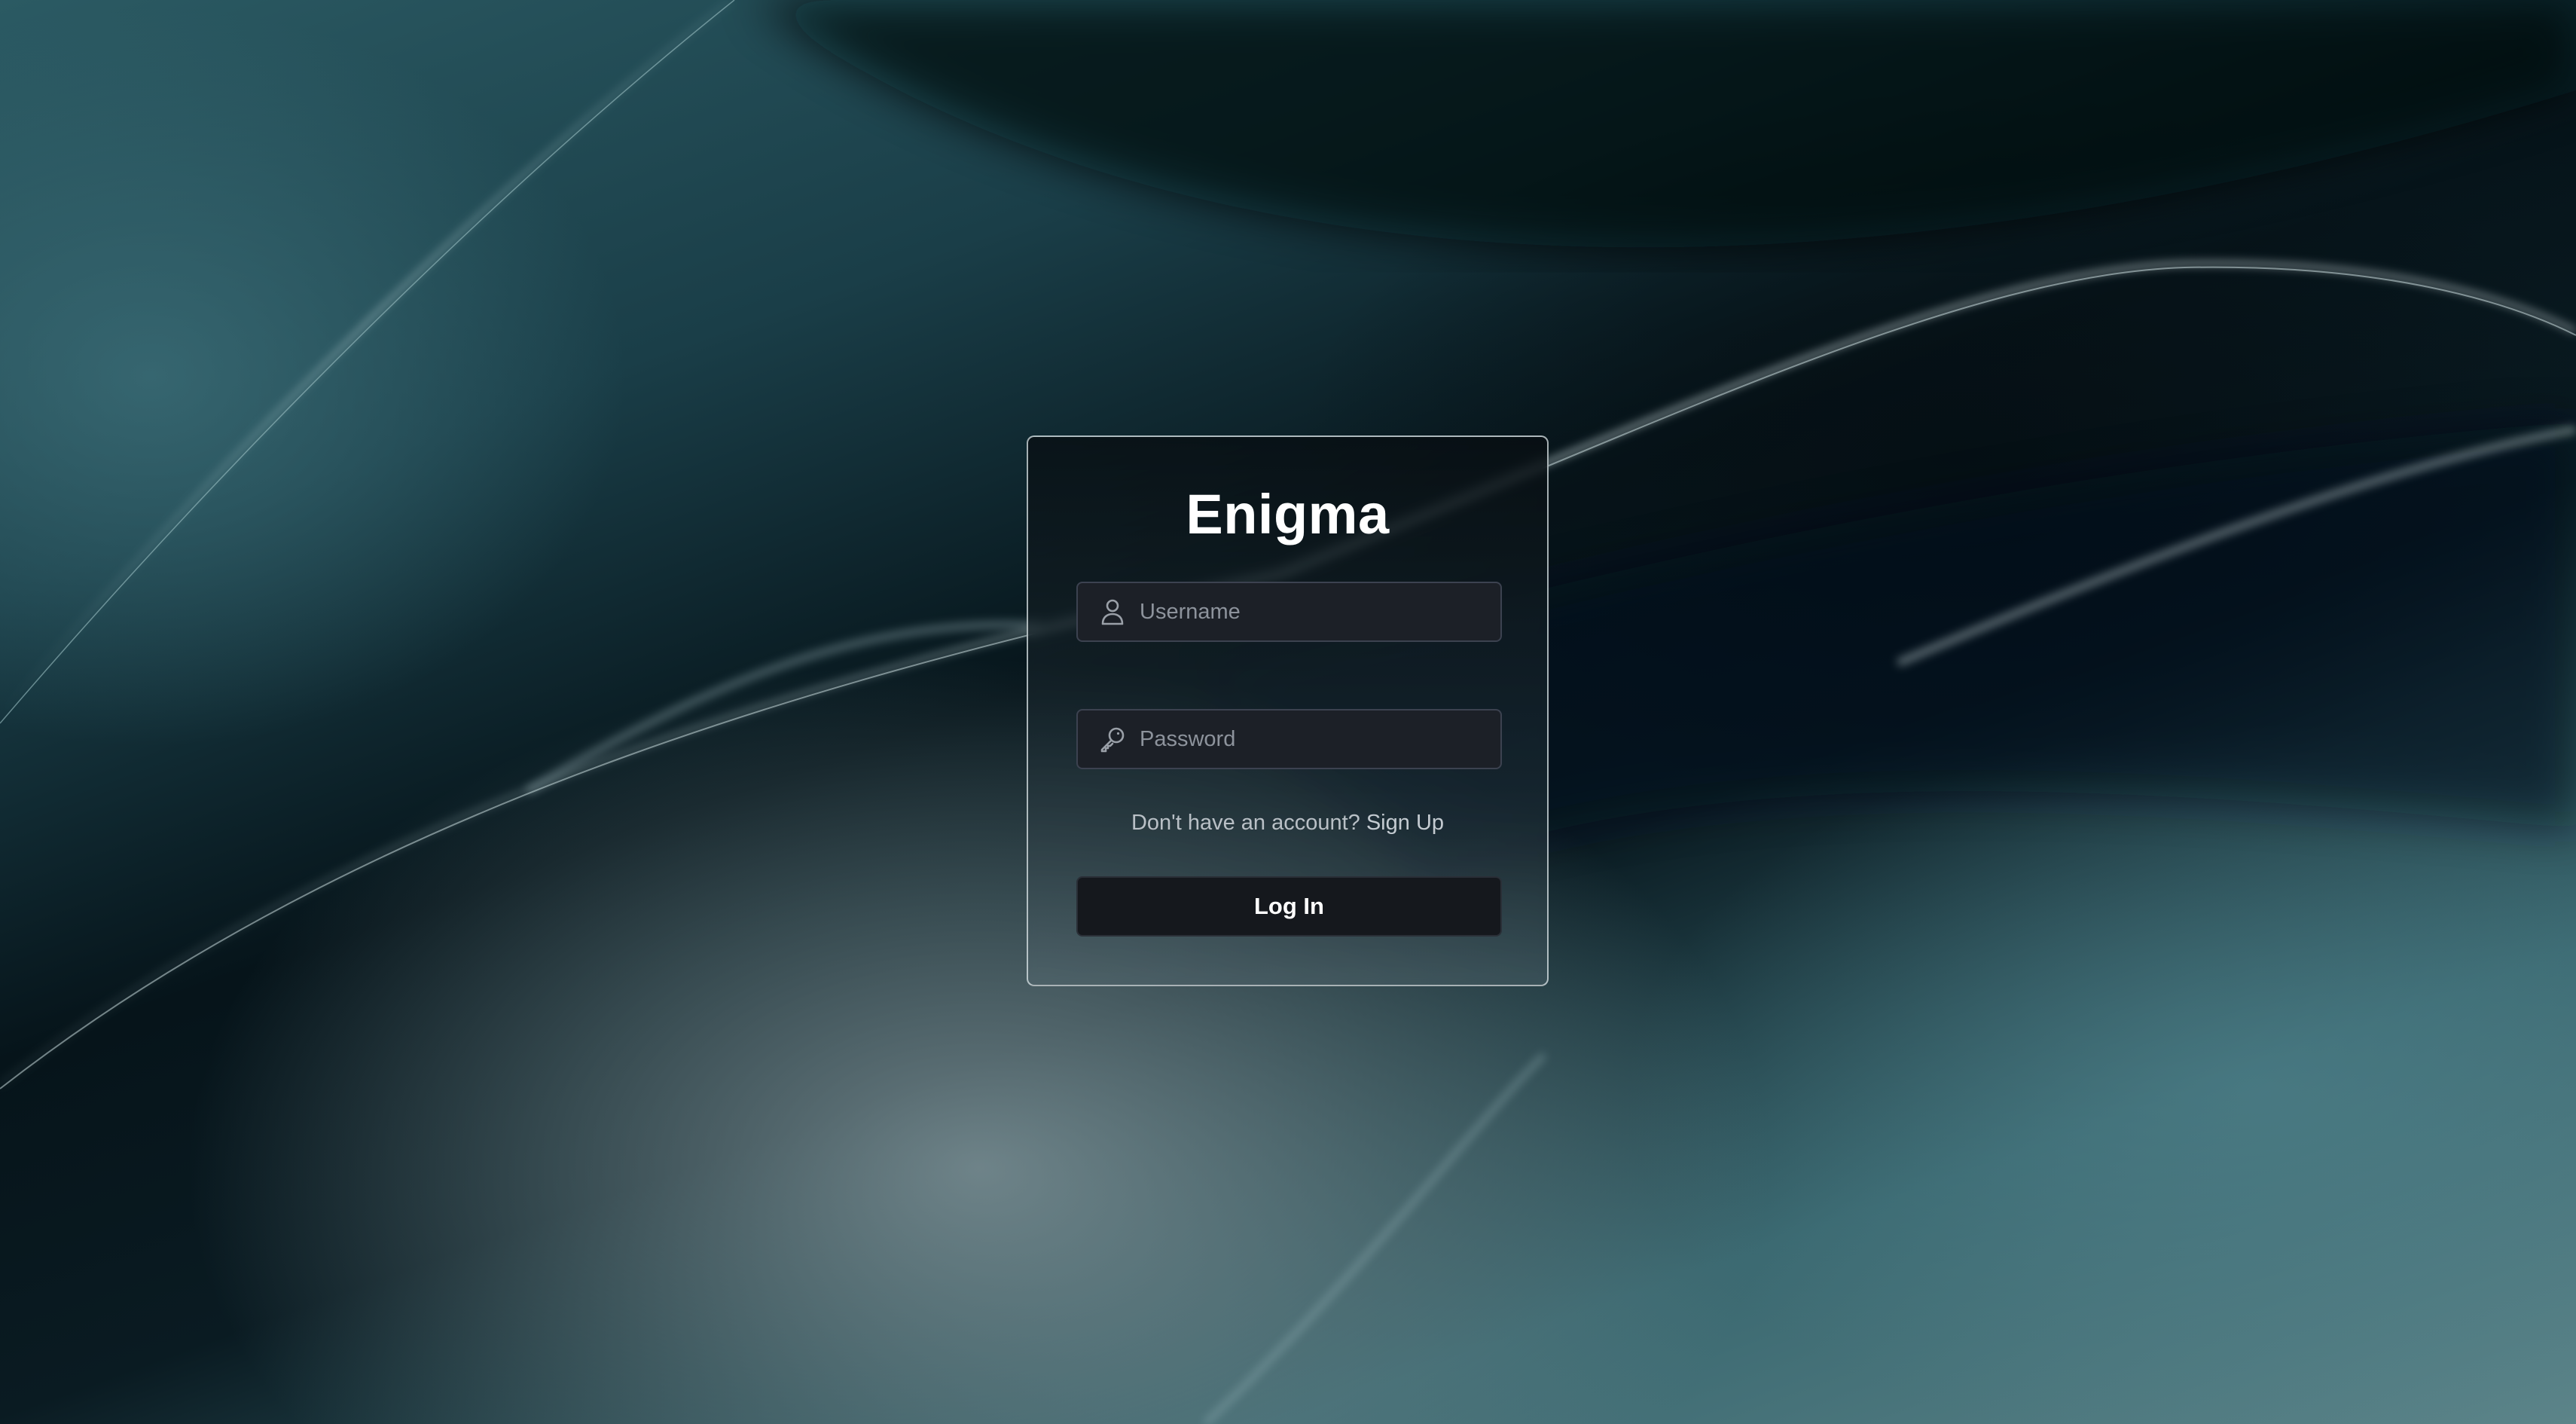  I want to click on password-input, so click(1319, 740).